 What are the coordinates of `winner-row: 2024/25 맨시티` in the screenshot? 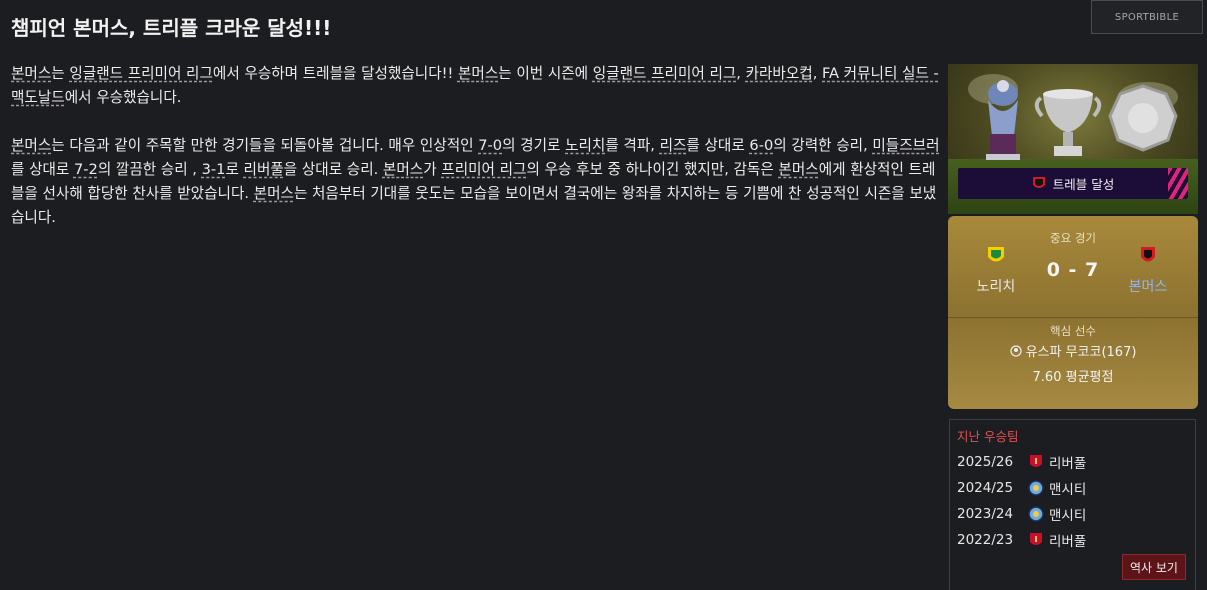 It's located at (1021, 488).